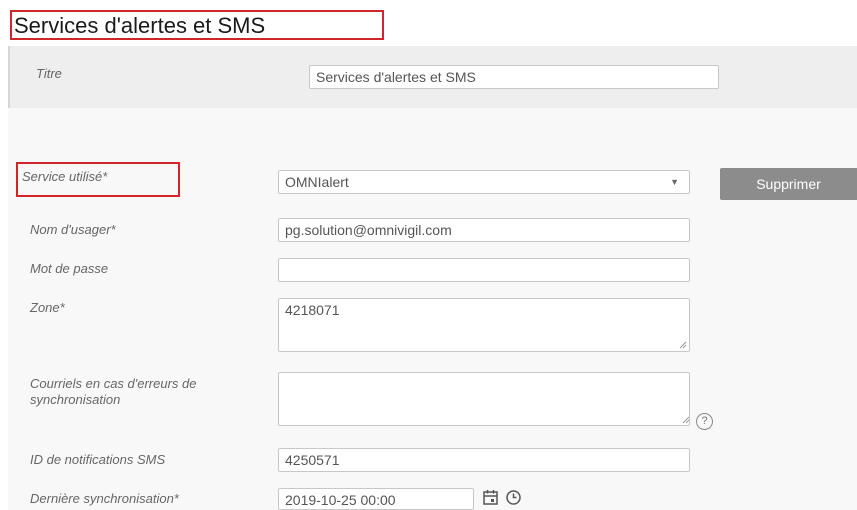 Image resolution: width=857 pixels, height=510 pixels. Describe the element at coordinates (484, 460) in the screenshot. I see `sms-notification-id-input: 4250571` at that location.